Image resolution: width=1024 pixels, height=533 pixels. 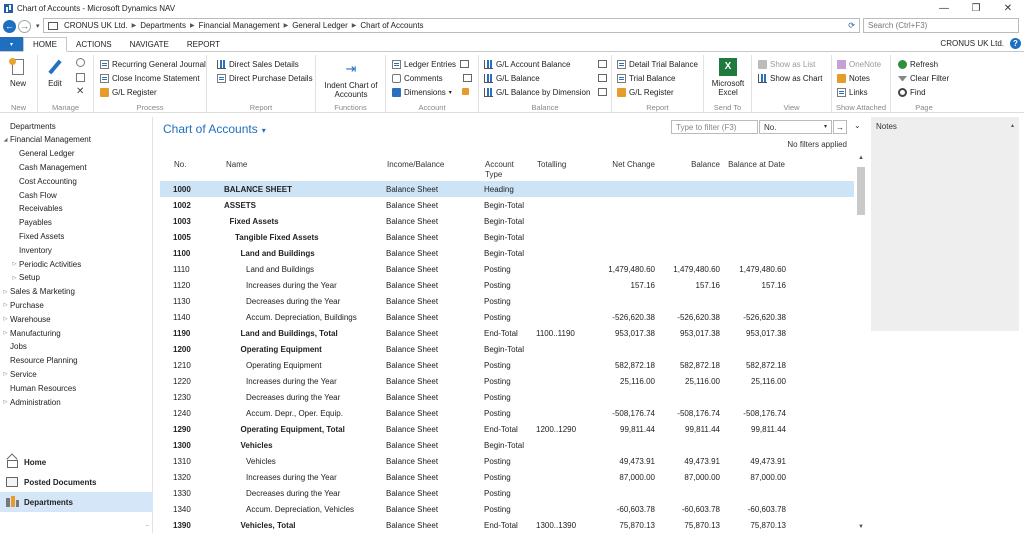 I want to click on cell-no: 1002, so click(x=193, y=205).